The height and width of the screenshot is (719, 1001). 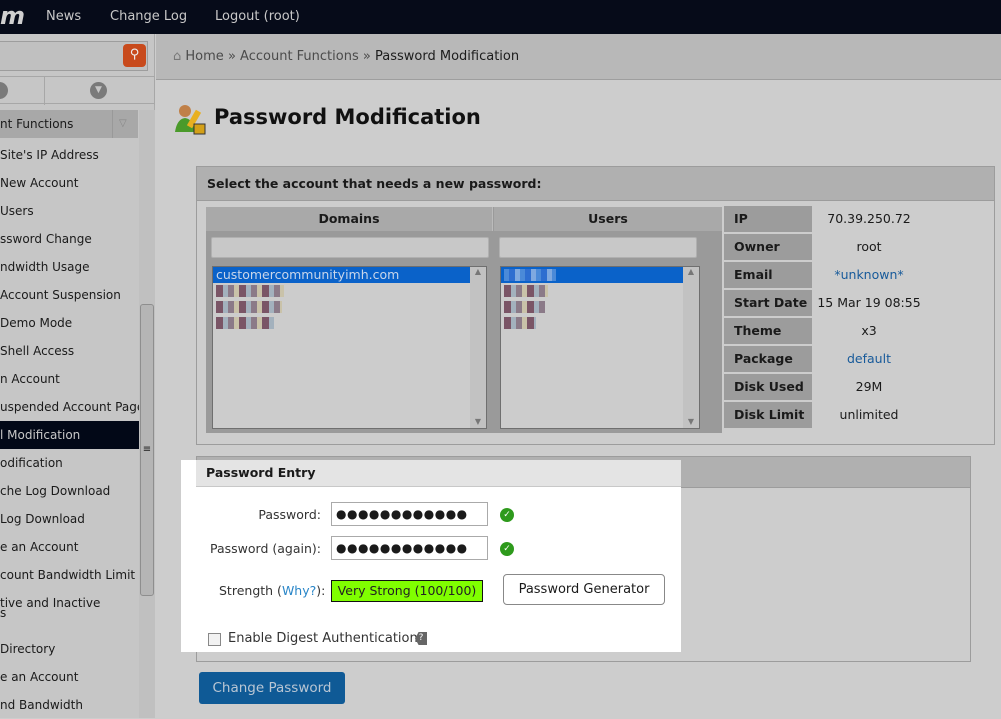 What do you see at coordinates (768, 415) in the screenshot?
I see `info-label: Disk Limit` at bounding box center [768, 415].